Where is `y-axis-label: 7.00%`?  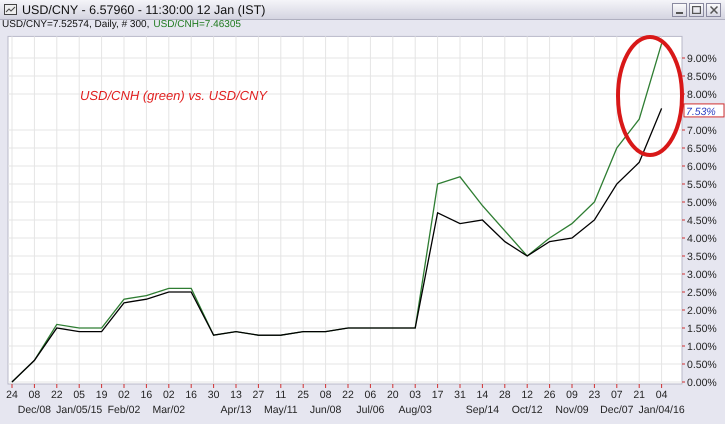
y-axis-label: 7.00% is located at coordinates (699, 131).